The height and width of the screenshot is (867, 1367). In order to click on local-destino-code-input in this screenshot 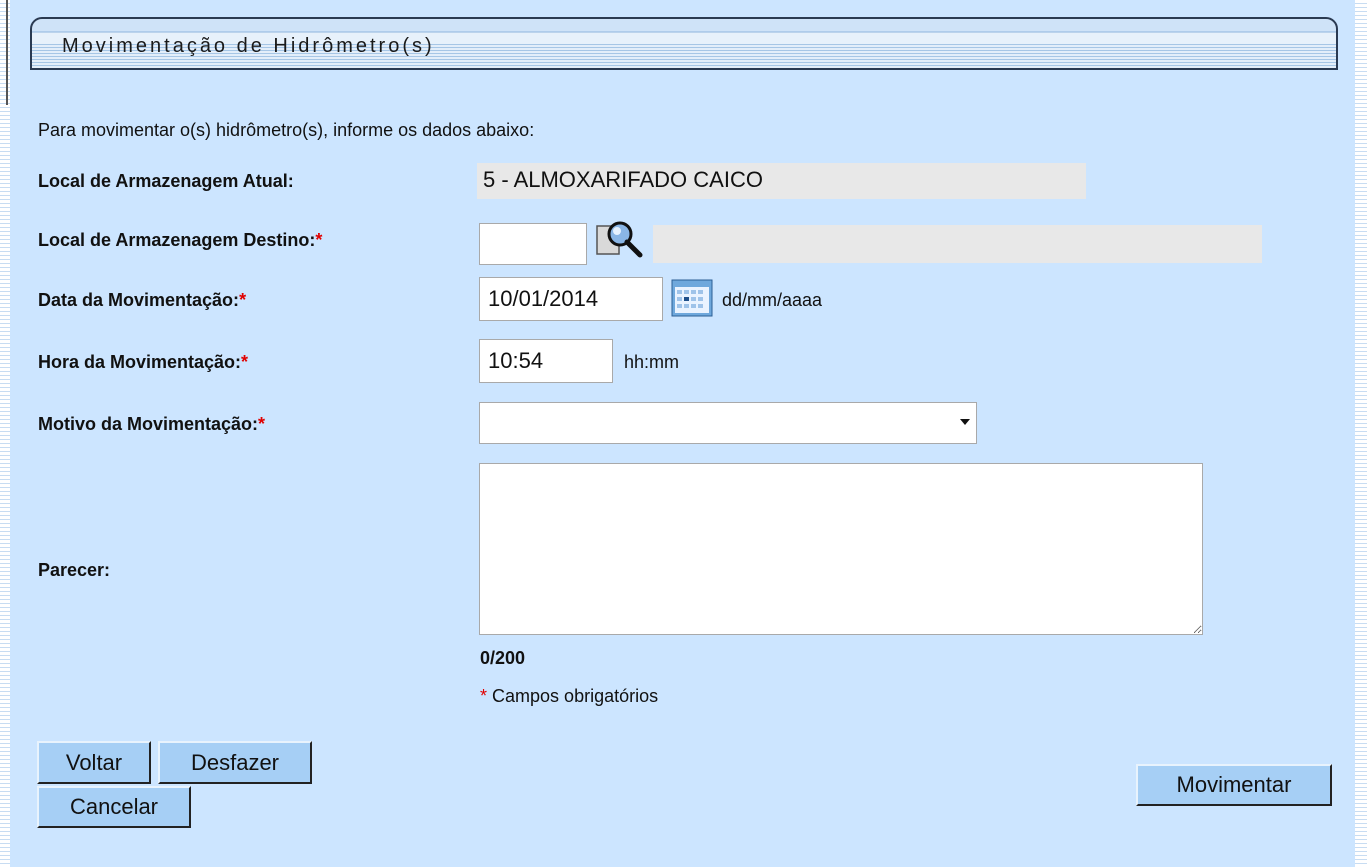, I will do `click(533, 244)`.